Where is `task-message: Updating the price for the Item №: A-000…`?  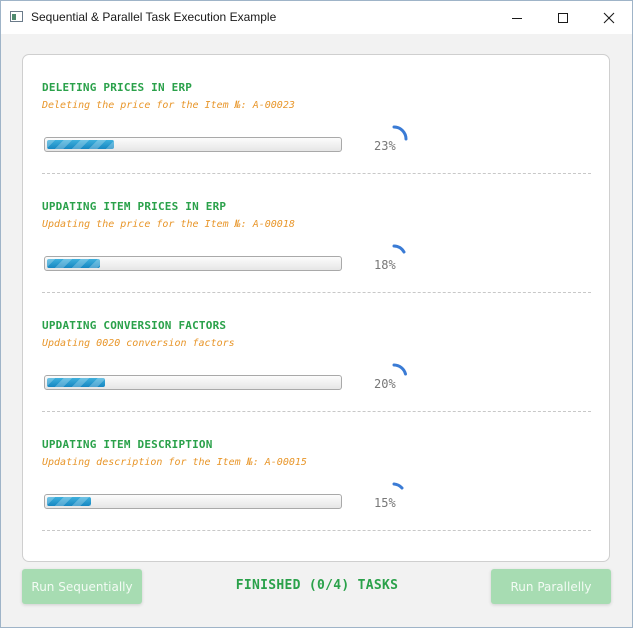
task-message: Updating the price for the Item №: A-000… is located at coordinates (168, 224).